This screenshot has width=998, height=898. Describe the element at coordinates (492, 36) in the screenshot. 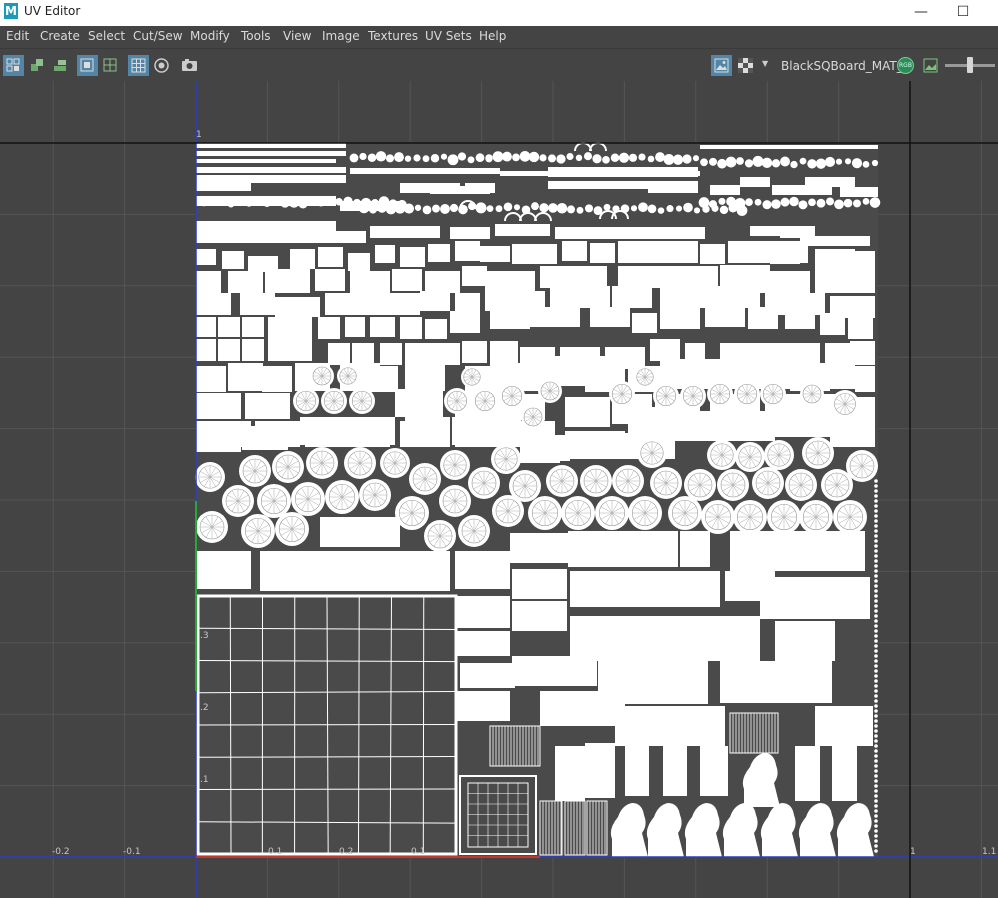

I see `menu-help: Help` at that location.